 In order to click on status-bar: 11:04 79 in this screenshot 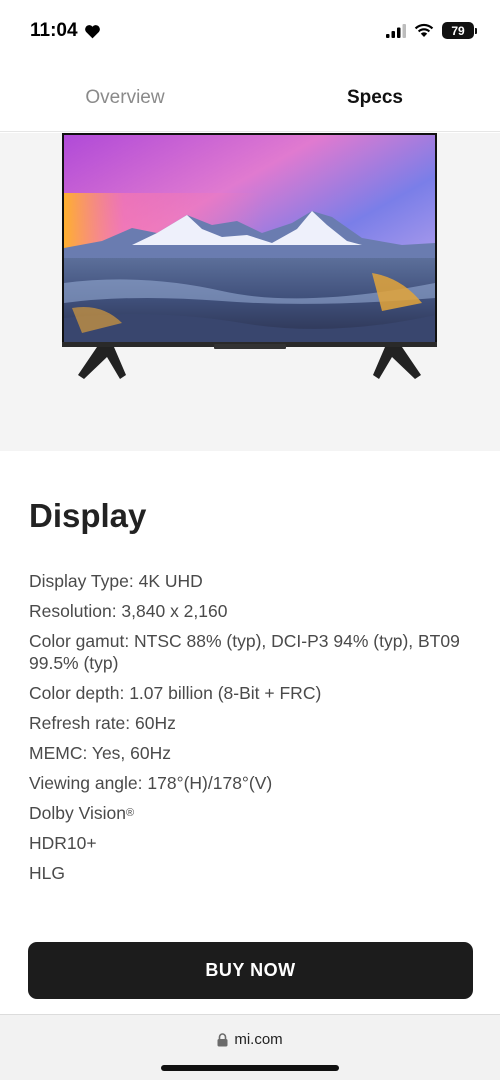, I will do `click(250, 32)`.